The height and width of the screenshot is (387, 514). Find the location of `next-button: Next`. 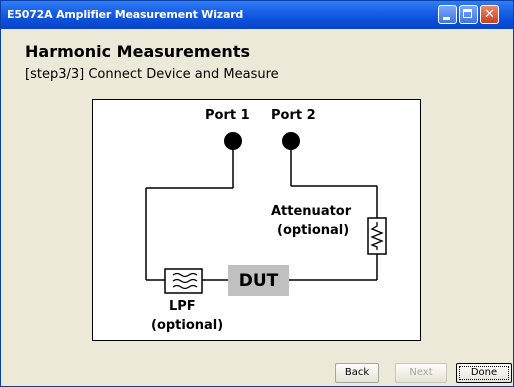

next-button: Next is located at coordinates (421, 373).